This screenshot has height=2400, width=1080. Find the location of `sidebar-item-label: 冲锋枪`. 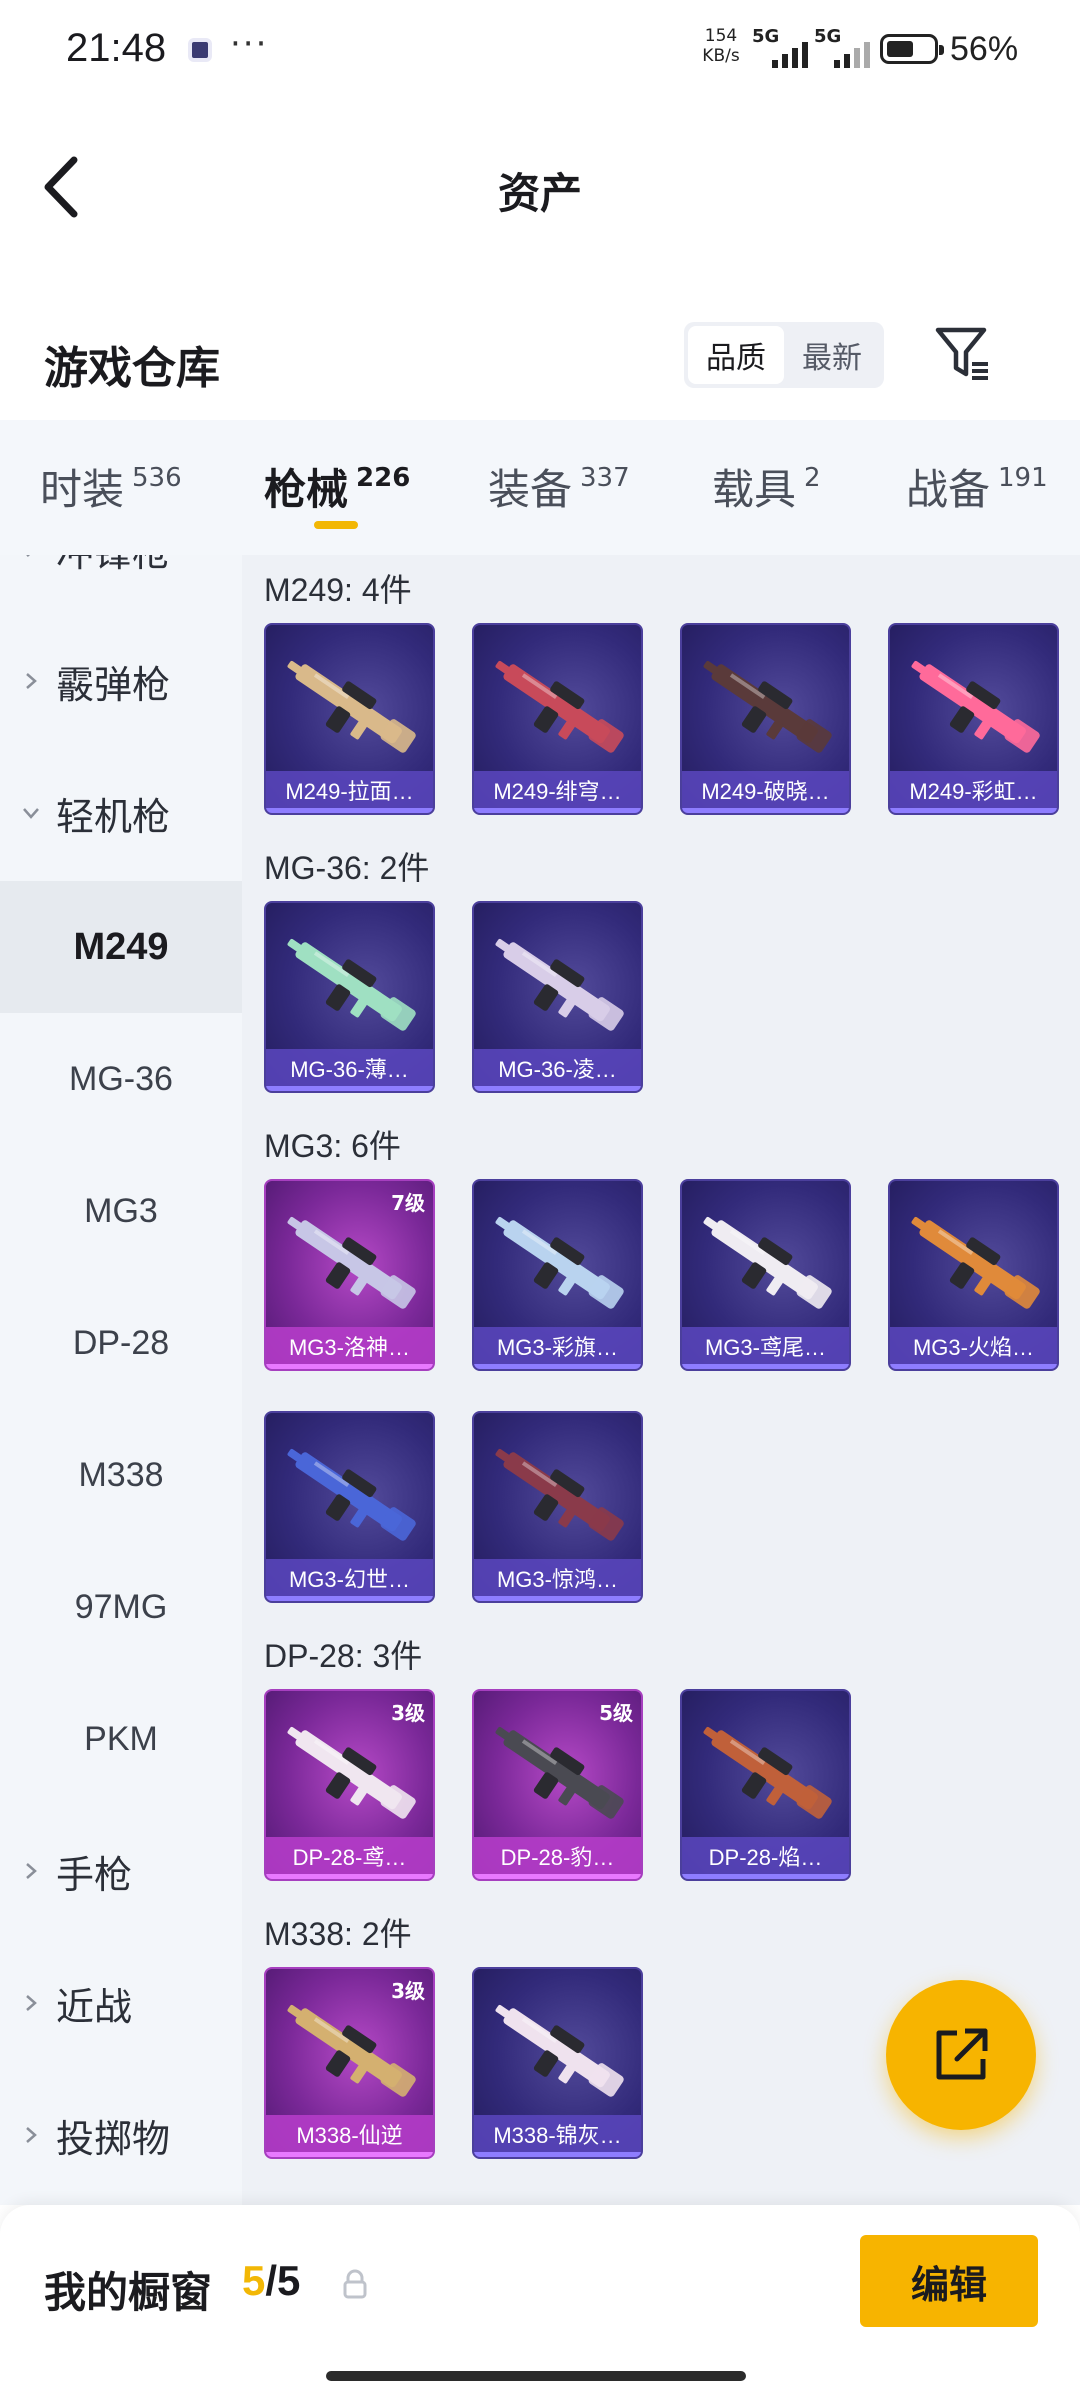

sidebar-item-label: 冲锋枪 is located at coordinates (113, 566).